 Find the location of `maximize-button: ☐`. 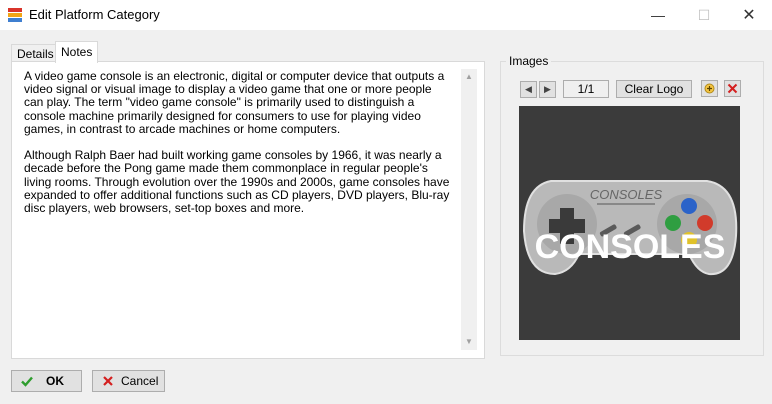

maximize-button: ☐ is located at coordinates (704, 15).